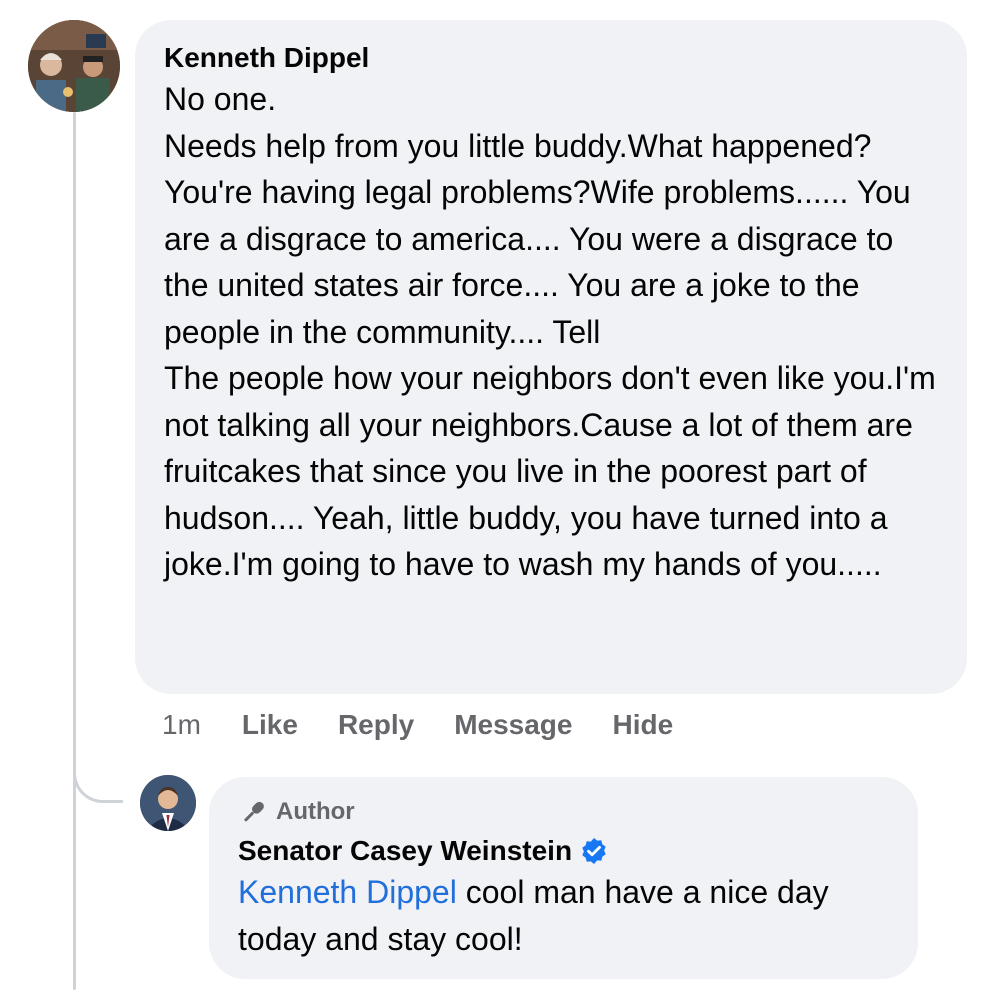 Image resolution: width=1000 pixels, height=990 pixels. Describe the element at coordinates (437, 725) in the screenshot. I see `comment-actions: 1m Like Reply Message Hide` at that location.